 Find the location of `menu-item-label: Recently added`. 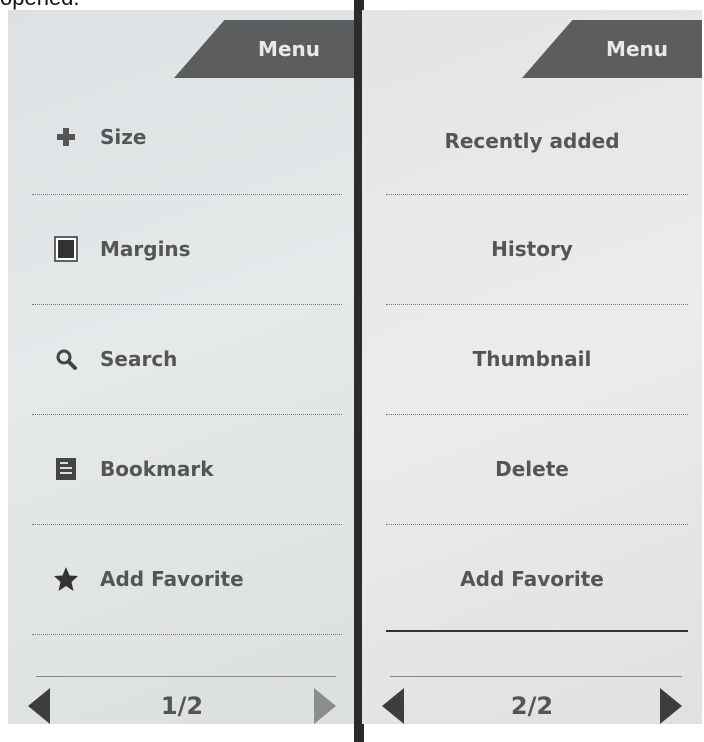

menu-item-label: Recently added is located at coordinates (532, 141).